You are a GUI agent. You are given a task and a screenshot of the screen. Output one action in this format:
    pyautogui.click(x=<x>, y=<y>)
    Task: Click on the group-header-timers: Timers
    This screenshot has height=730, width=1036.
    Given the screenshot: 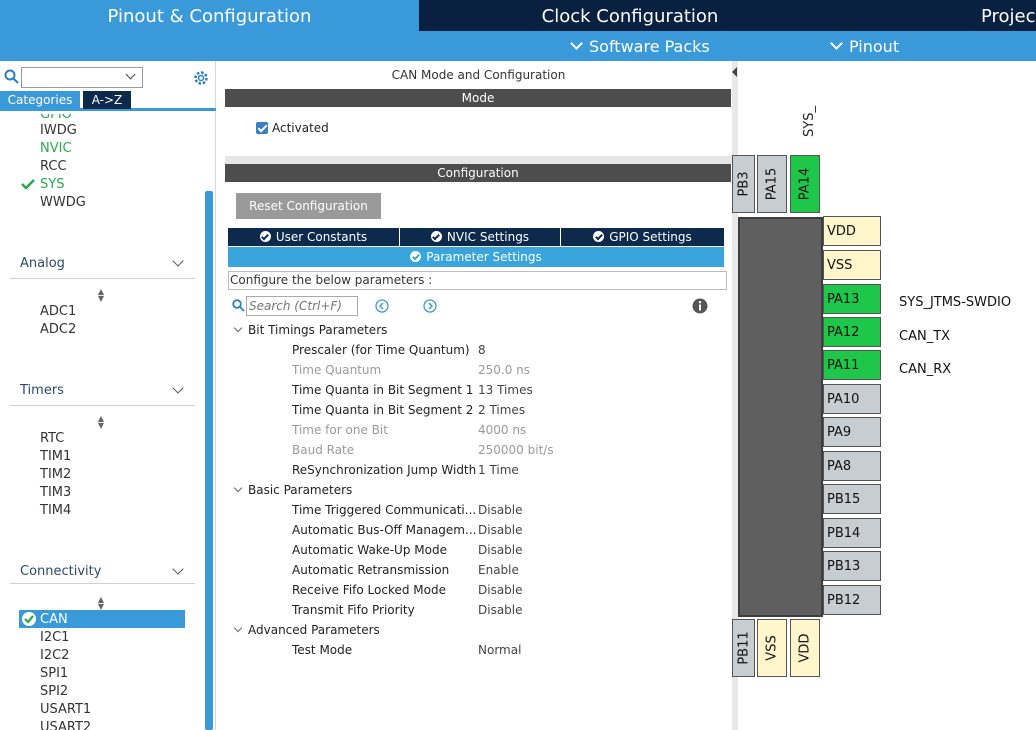 What is the action you would take?
    pyautogui.click(x=42, y=390)
    